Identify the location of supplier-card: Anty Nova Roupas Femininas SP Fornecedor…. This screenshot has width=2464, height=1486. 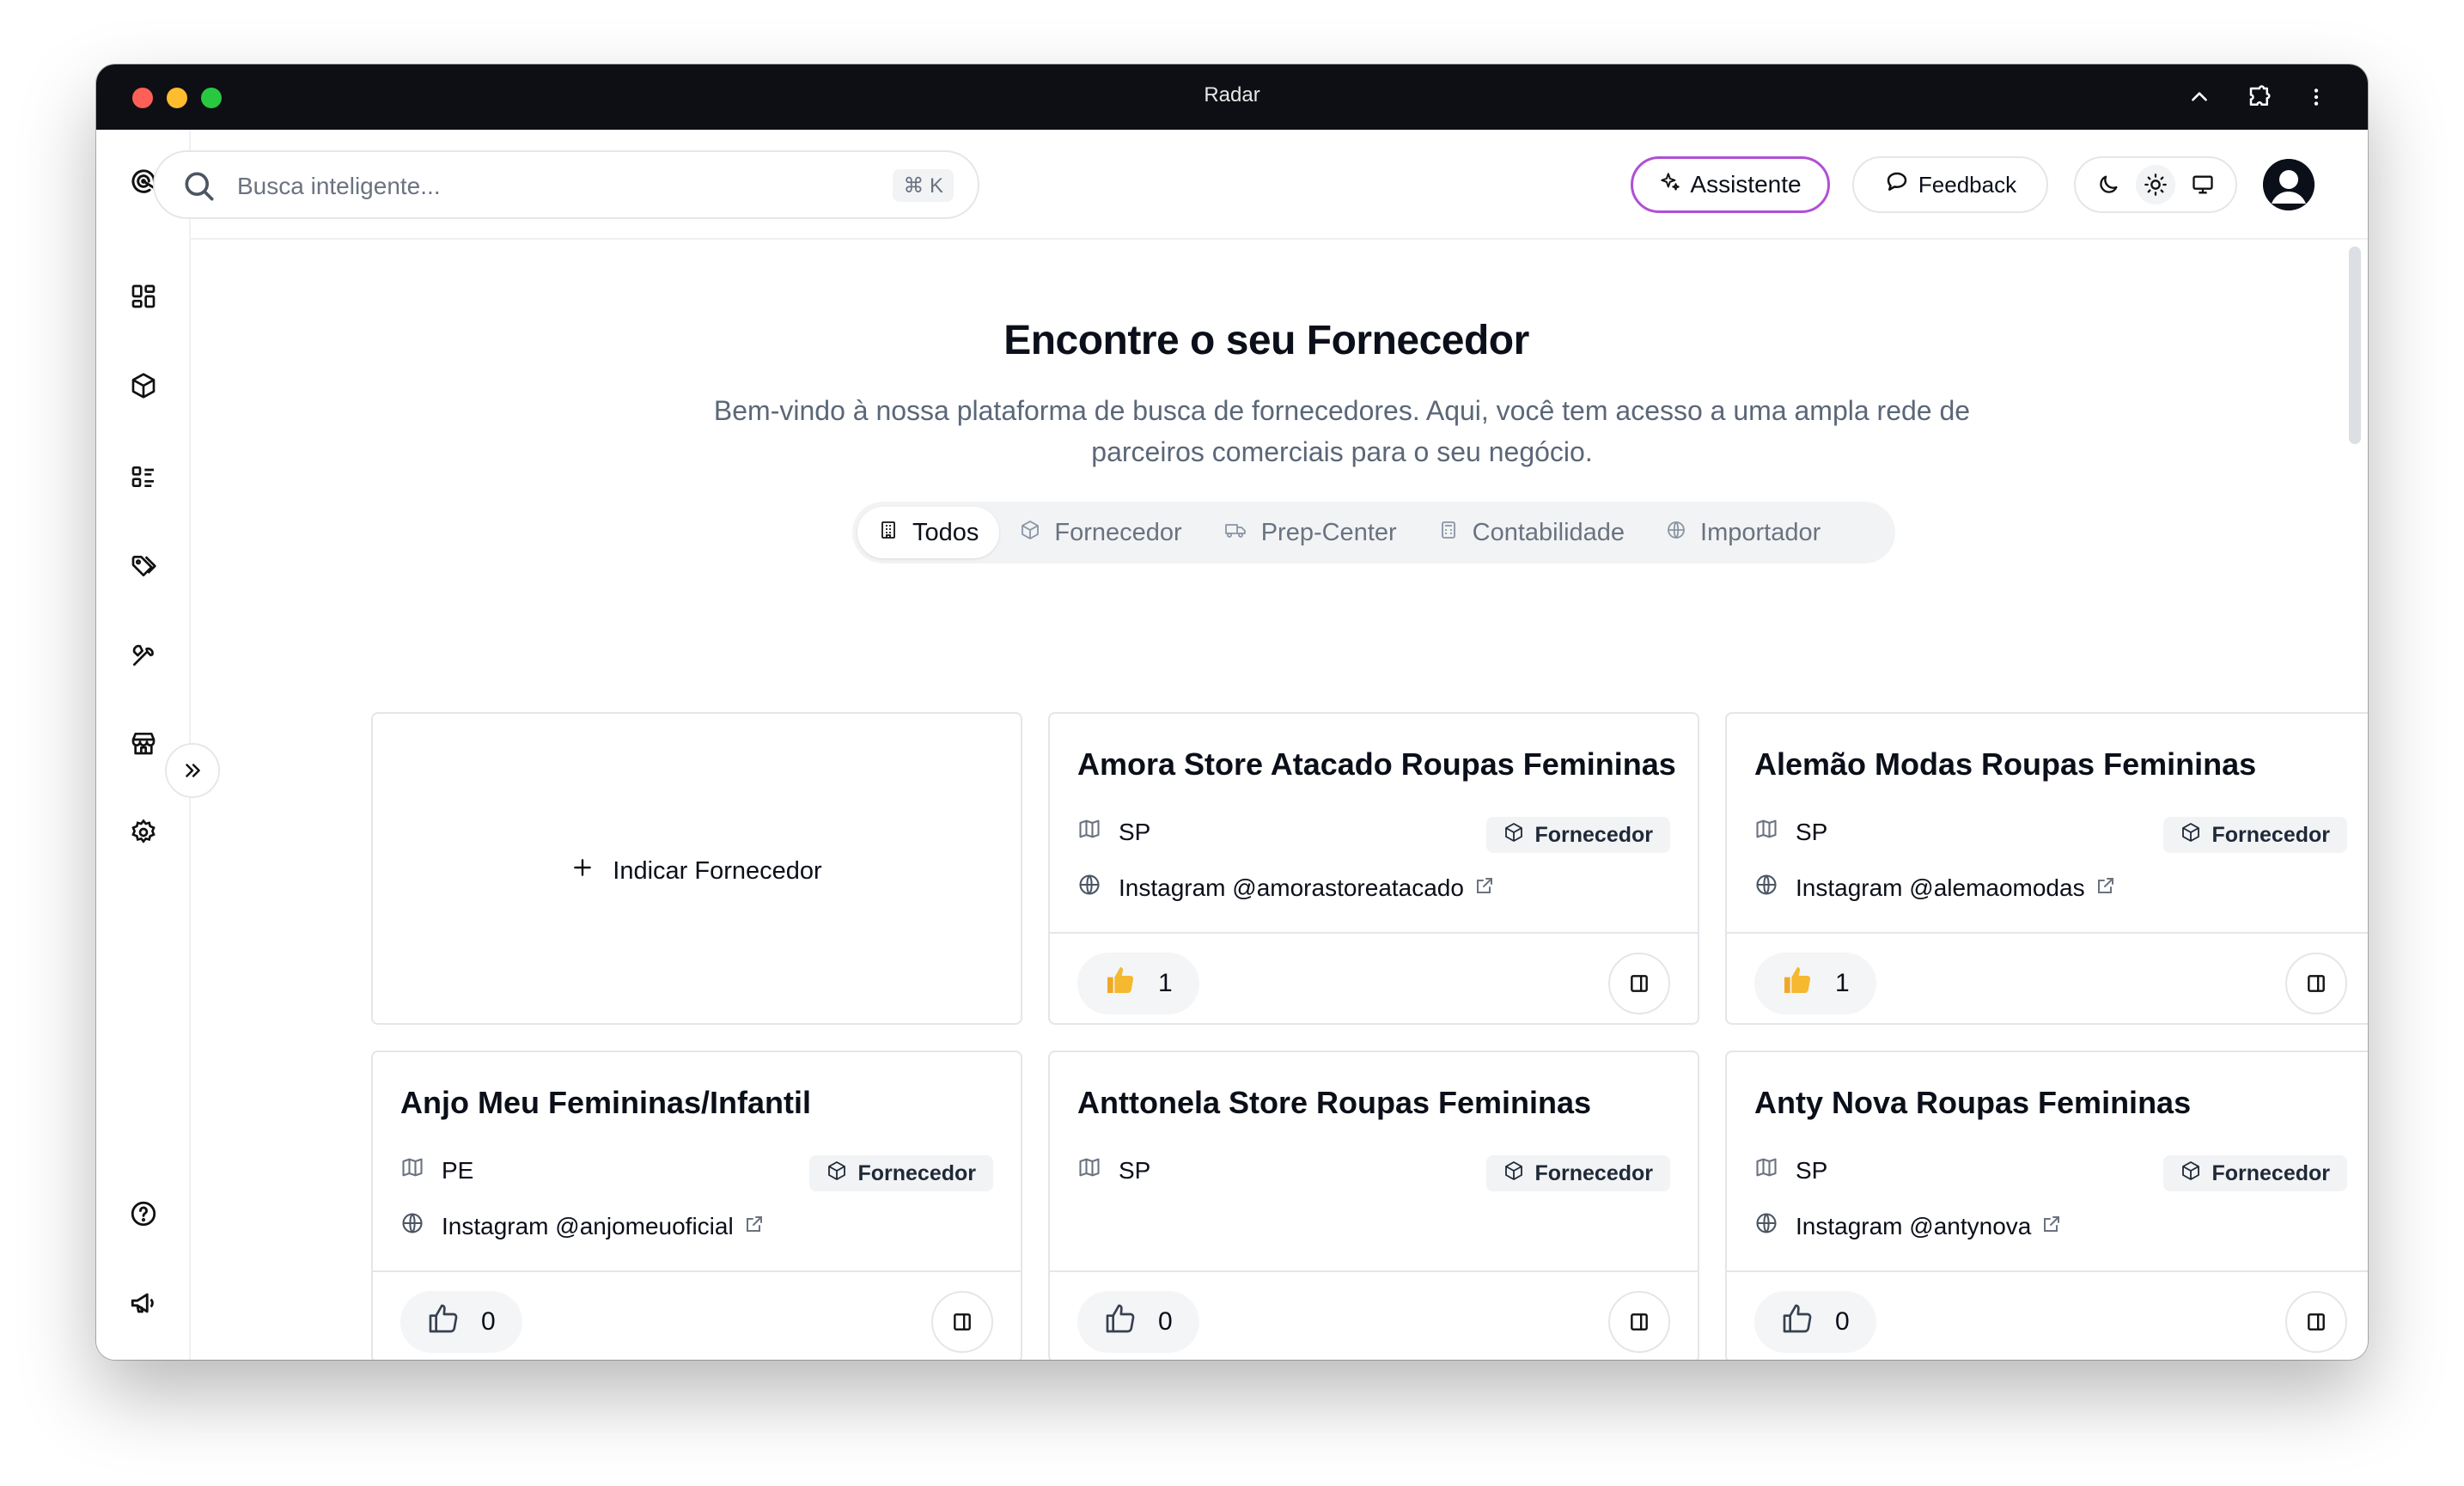
(2046, 1205).